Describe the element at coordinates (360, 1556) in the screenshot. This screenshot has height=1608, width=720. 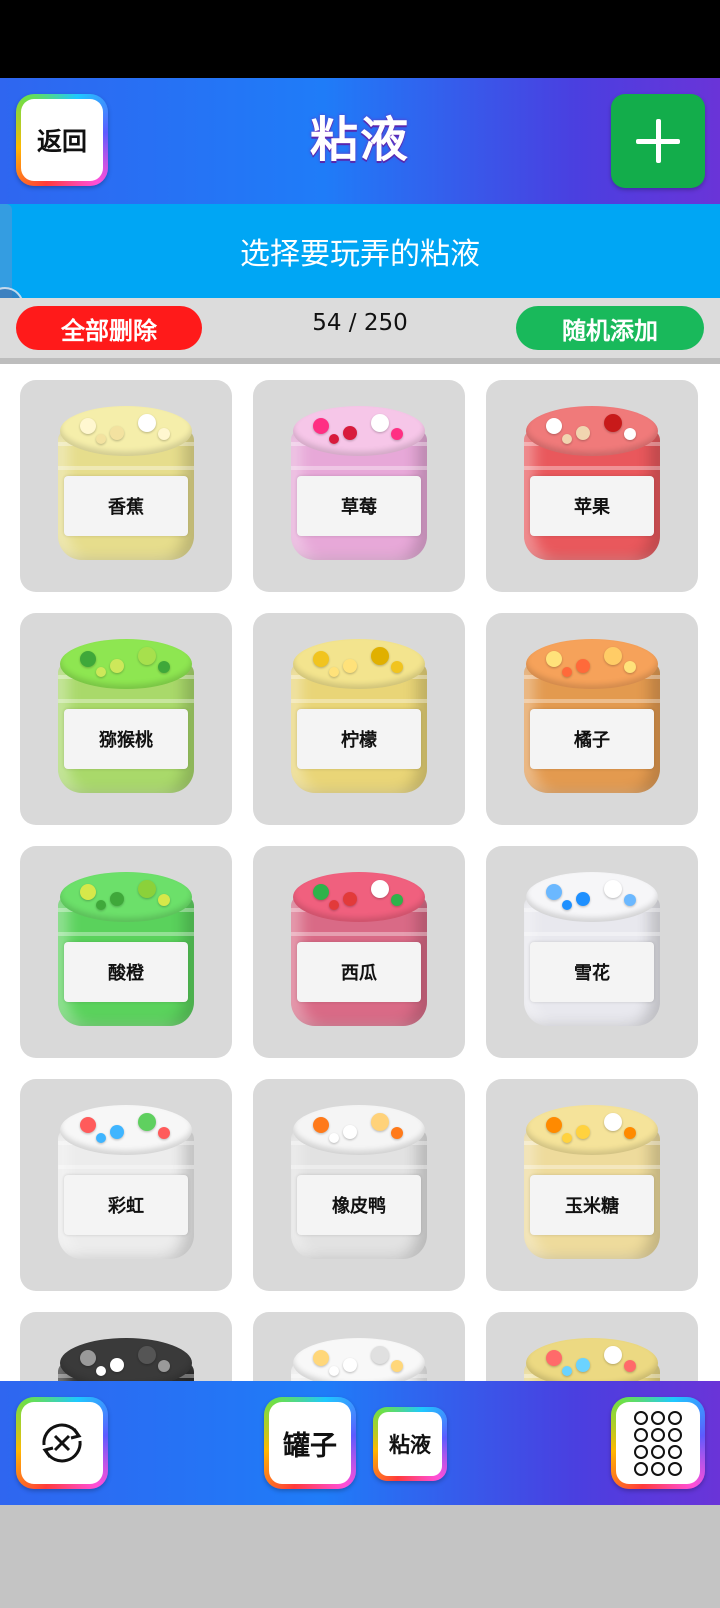
I see `navigation-bar-area` at that location.